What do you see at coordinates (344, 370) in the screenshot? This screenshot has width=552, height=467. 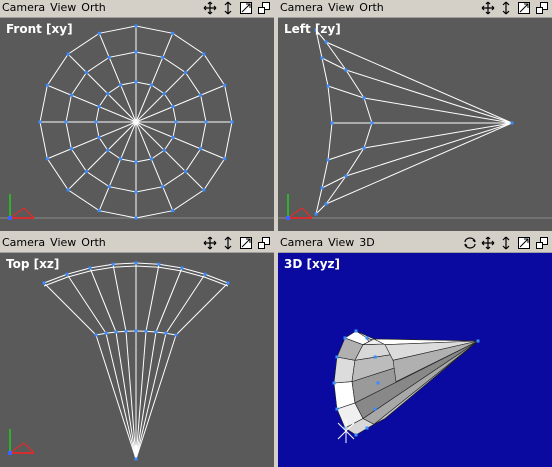 I see `model-face` at bounding box center [344, 370].